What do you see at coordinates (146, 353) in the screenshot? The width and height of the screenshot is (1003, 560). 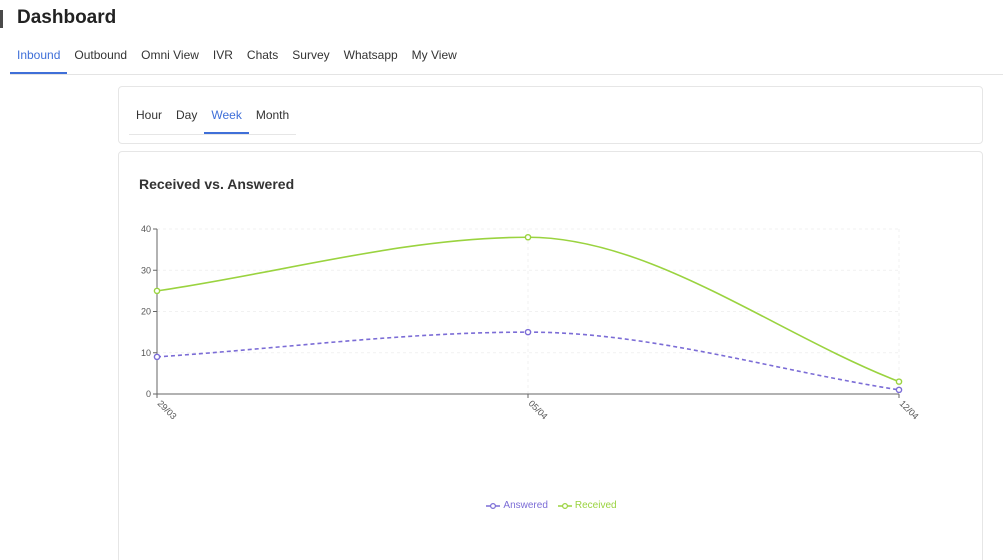 I see `y-tick-label: 10` at bounding box center [146, 353].